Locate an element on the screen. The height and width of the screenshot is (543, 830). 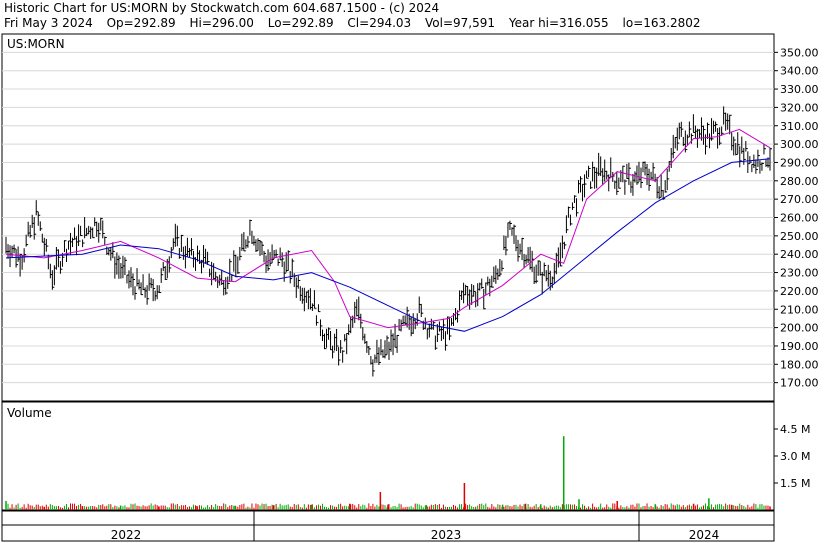
price-tick-label: 210.00 is located at coordinates (799, 309).